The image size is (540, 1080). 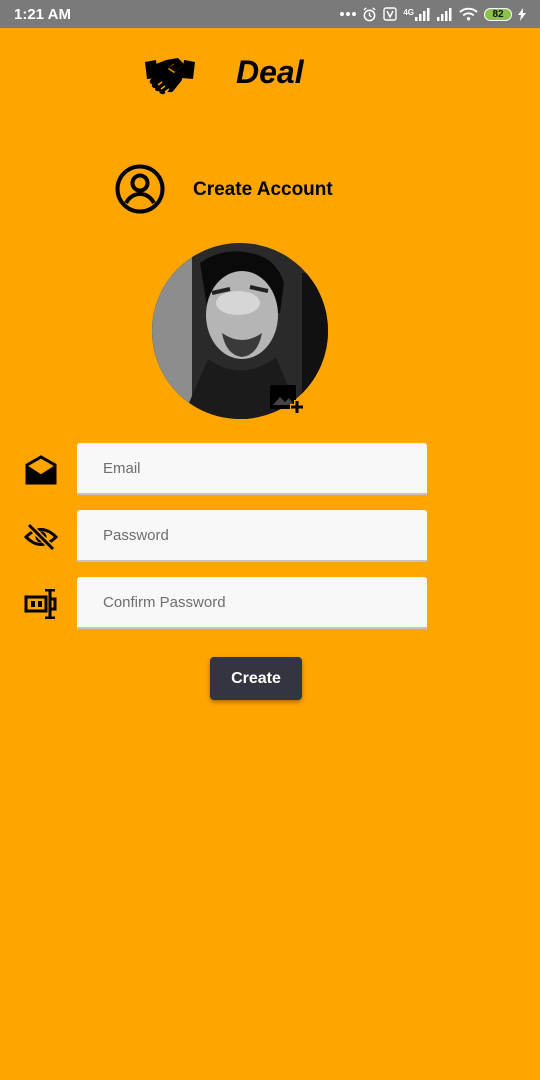 I want to click on app-header: Deal, so click(x=270, y=76).